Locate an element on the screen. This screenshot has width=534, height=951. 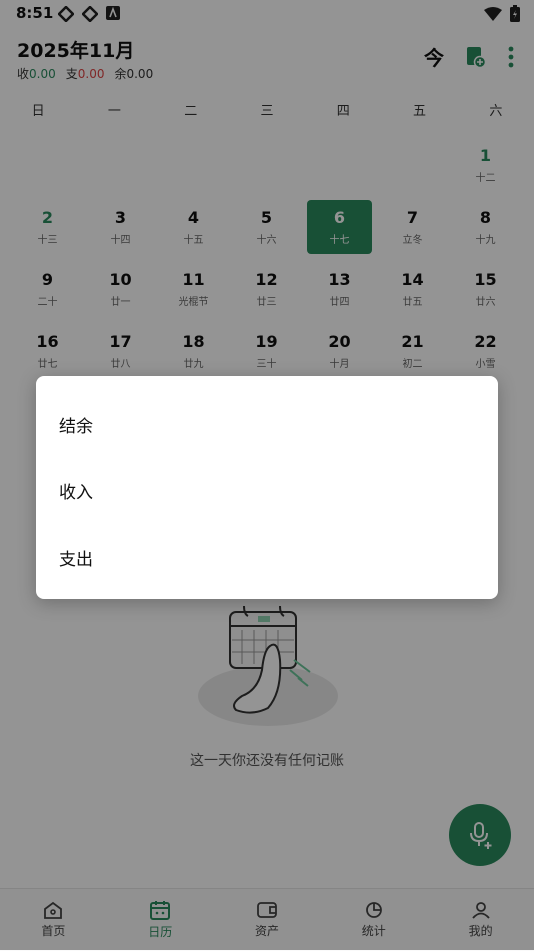
option-income: 收入 is located at coordinates (76, 490).